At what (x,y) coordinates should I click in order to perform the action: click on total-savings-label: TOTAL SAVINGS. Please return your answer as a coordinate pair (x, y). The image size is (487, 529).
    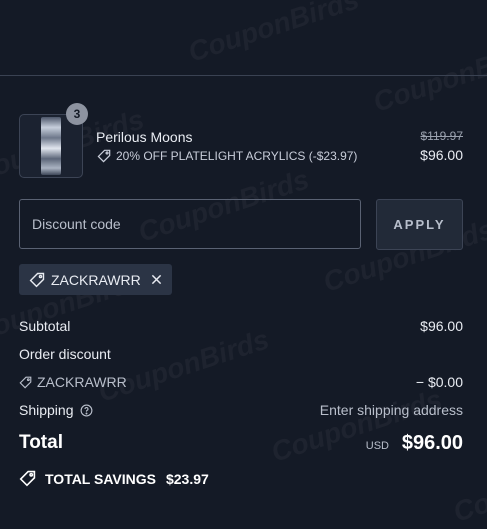
    Looking at the image, I should click on (100, 478).